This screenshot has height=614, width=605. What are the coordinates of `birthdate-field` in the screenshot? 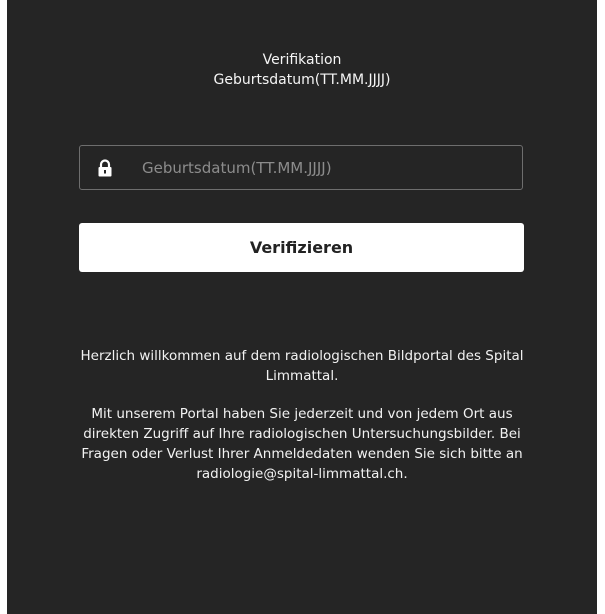 It's located at (301, 167).